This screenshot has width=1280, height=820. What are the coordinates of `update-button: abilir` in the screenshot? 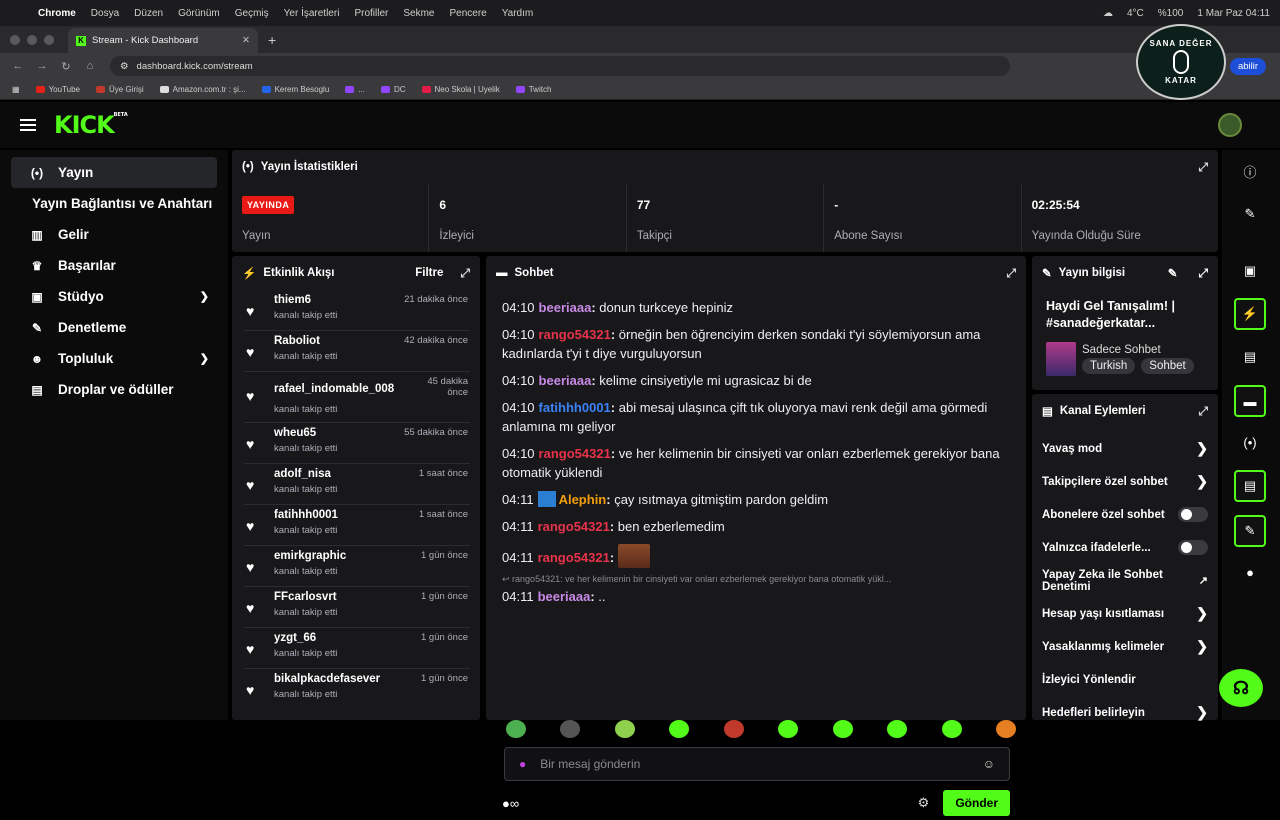 It's located at (1247, 66).